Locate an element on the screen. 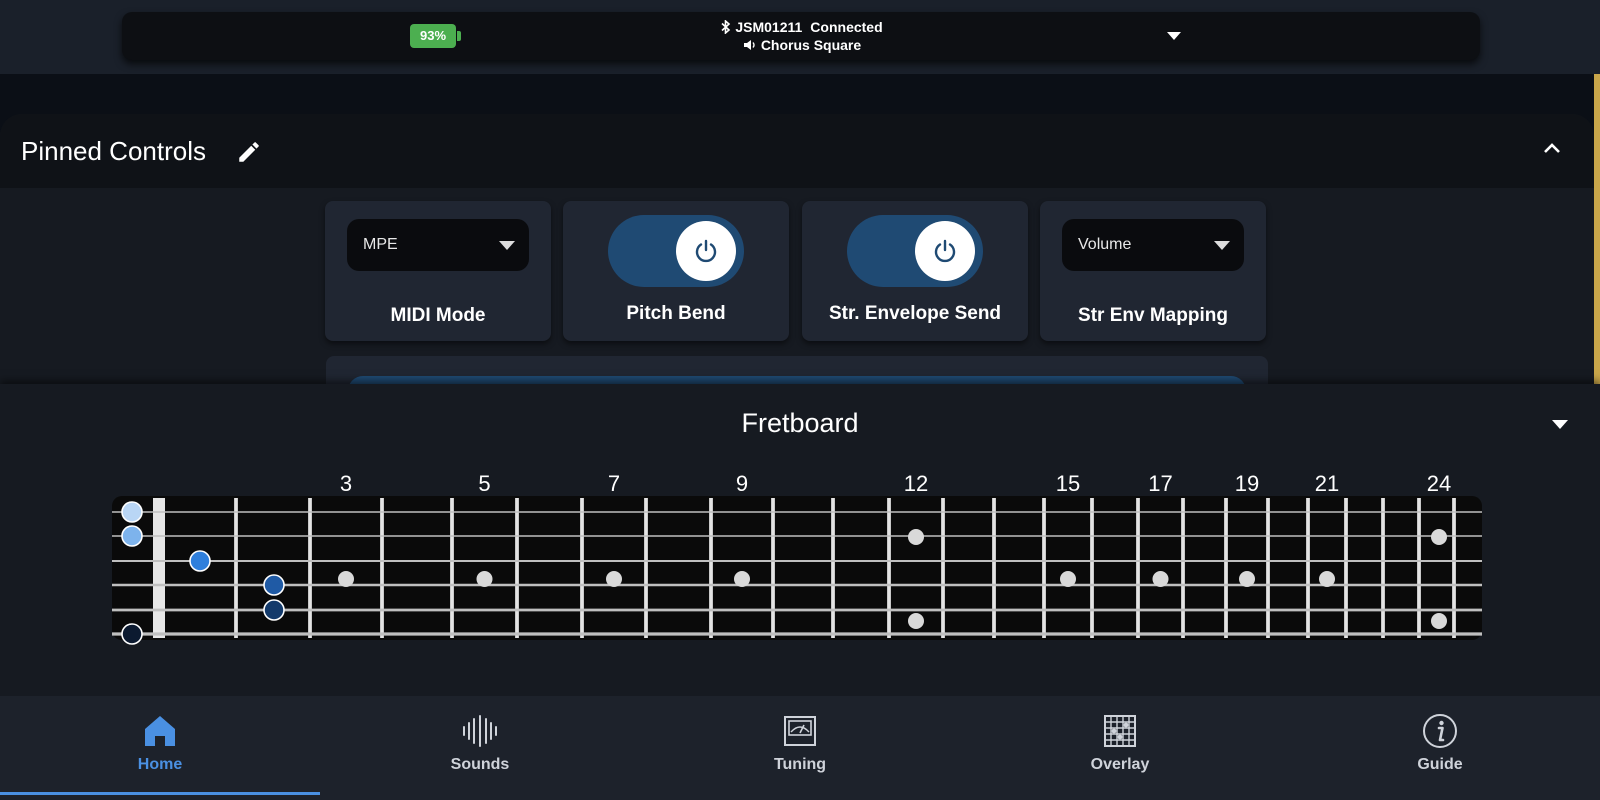 Image resolution: width=1600 pixels, height=800 pixels. fret-number: 21 is located at coordinates (1327, 483).